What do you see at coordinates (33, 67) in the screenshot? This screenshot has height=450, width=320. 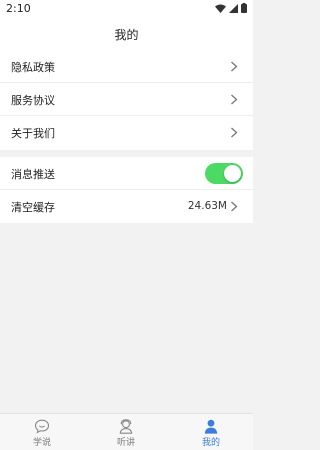 I see `privacy-policy-label: 隐私政策` at bounding box center [33, 67].